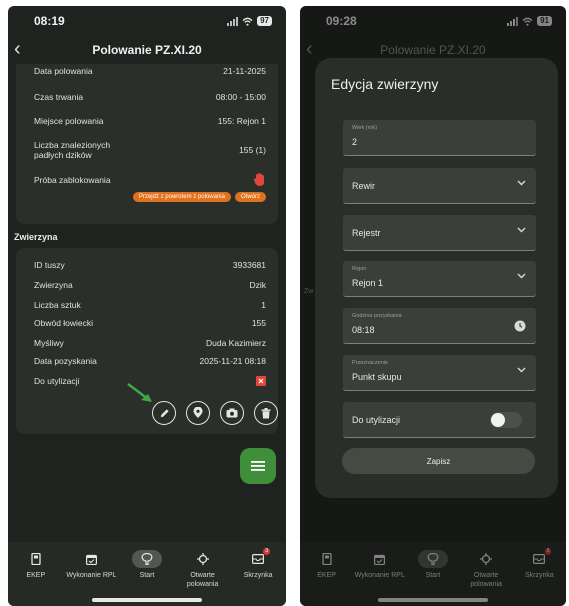 The height and width of the screenshot is (606, 569). Describe the element at coordinates (439, 279) in the screenshot. I see `rejon-select: Rejon Rejon 1` at that location.